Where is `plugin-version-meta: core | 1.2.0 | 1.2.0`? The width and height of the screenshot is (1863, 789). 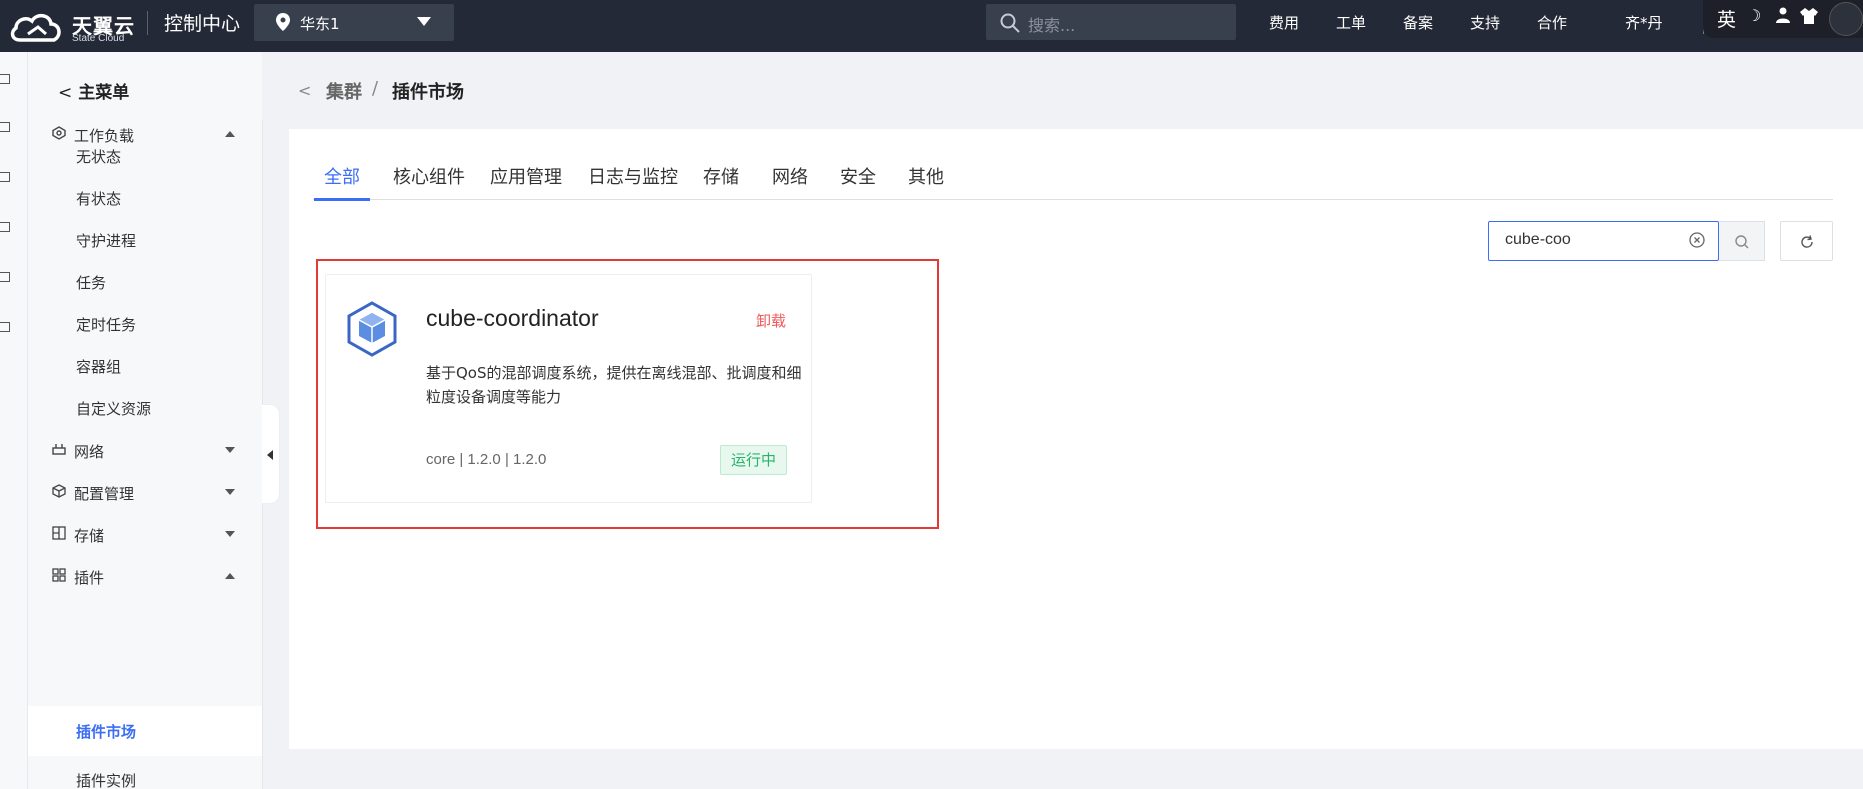 plugin-version-meta: core | 1.2.0 | 1.2.0 is located at coordinates (486, 459).